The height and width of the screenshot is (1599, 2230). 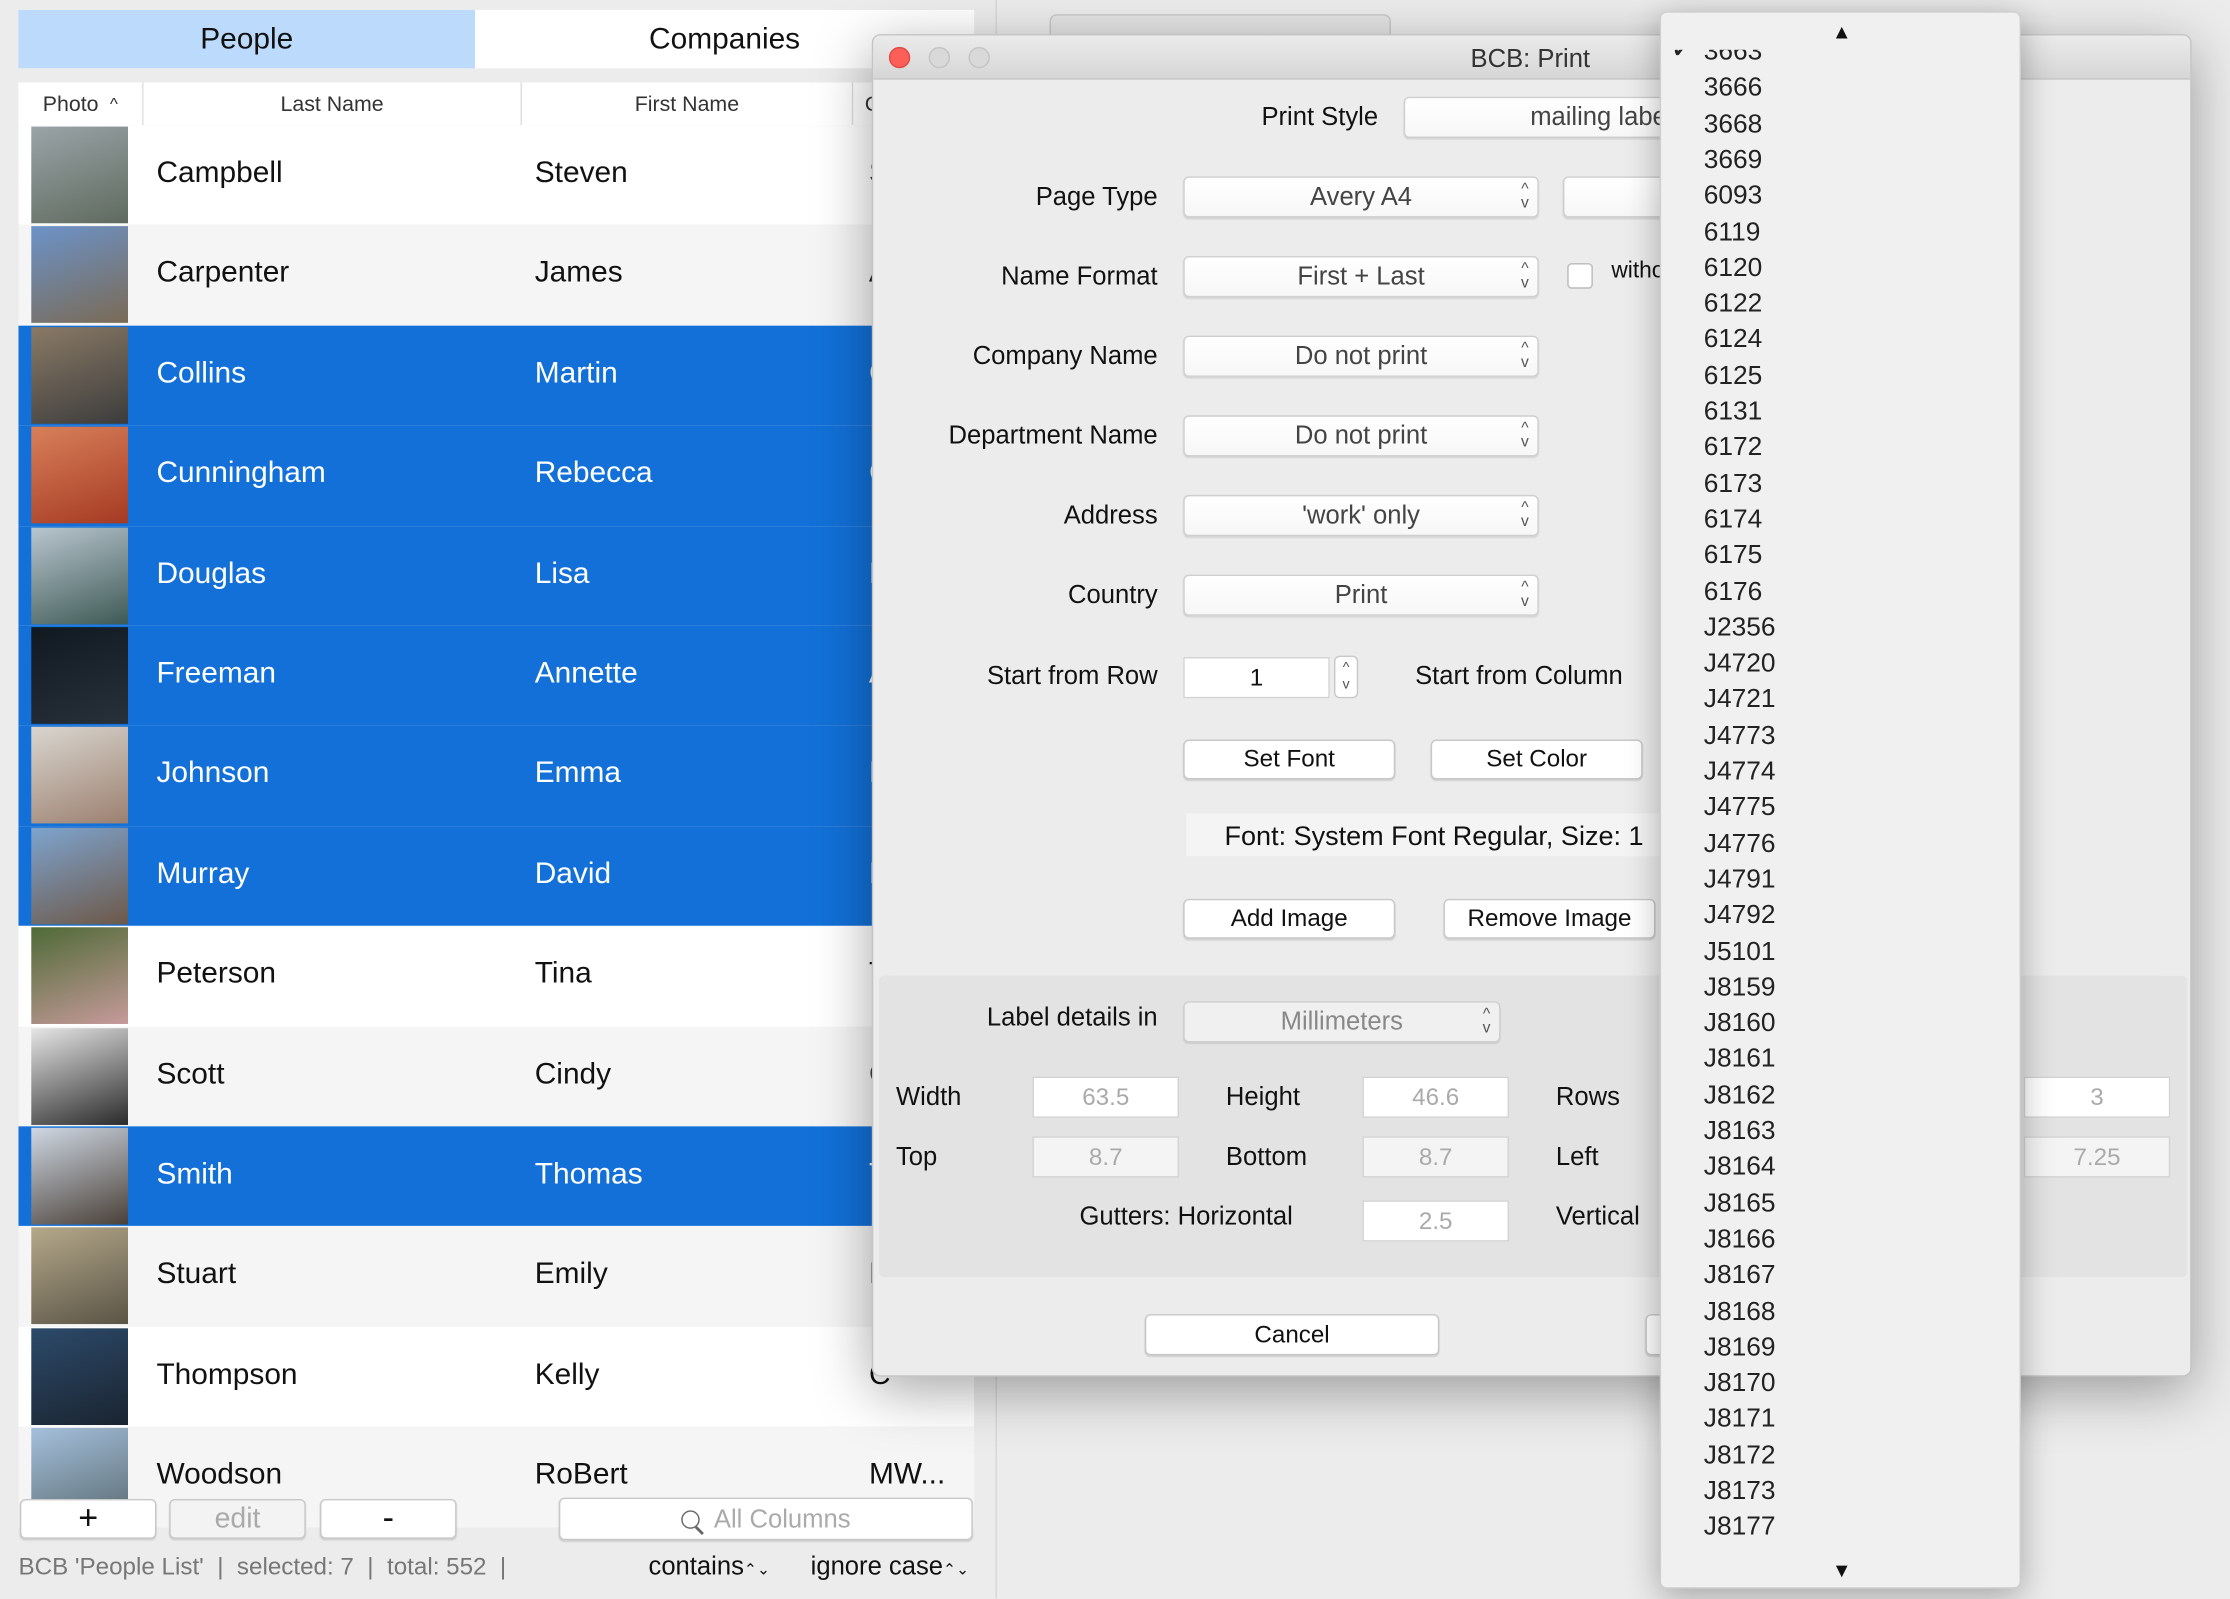 What do you see at coordinates (1733, 590) in the screenshot?
I see `menu-item: 6176` at bounding box center [1733, 590].